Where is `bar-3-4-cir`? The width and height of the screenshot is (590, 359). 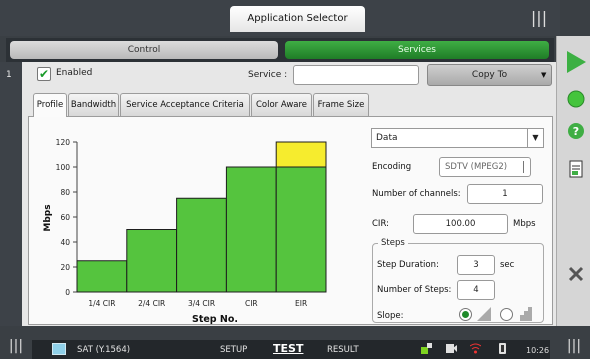 bar-3-4-cir is located at coordinates (201, 245).